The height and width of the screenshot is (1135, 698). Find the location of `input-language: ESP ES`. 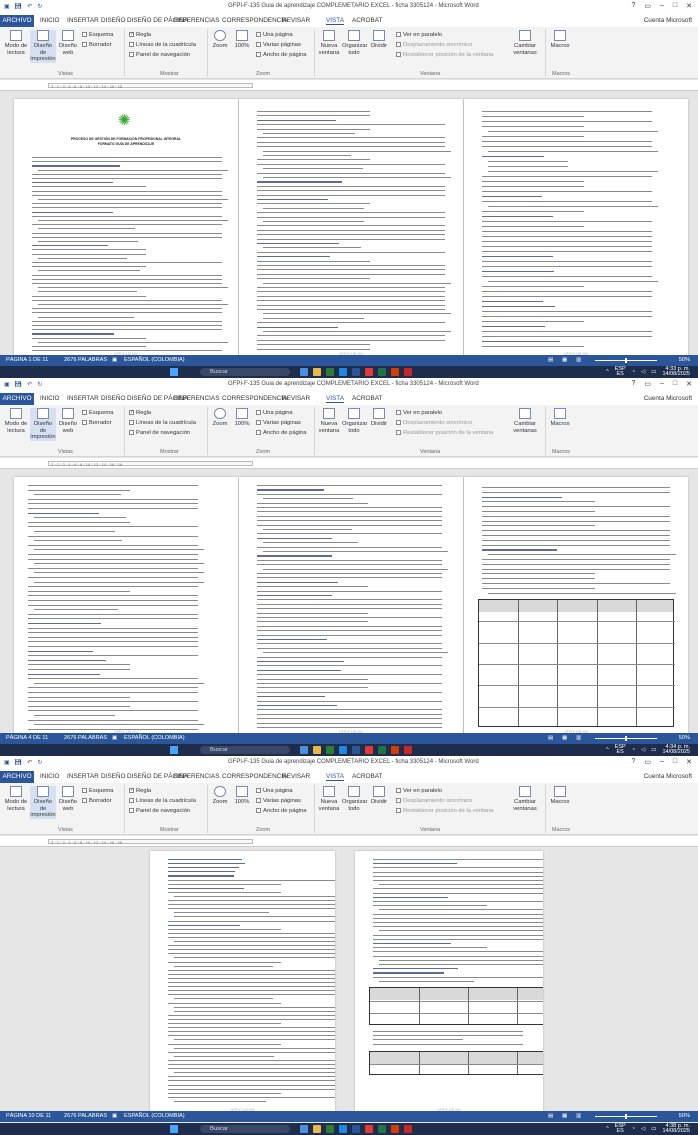

input-language: ESP ES is located at coordinates (620, 371).